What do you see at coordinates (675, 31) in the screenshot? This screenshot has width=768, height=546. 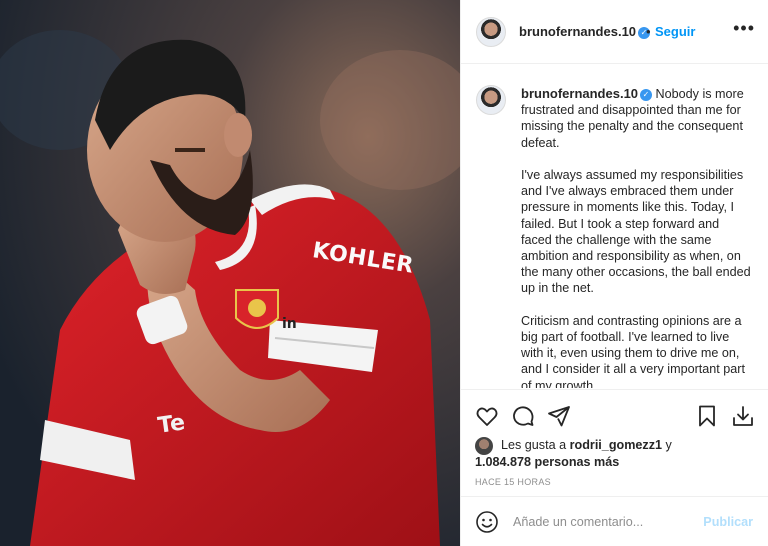 I see `follow-button: Seguir` at bounding box center [675, 31].